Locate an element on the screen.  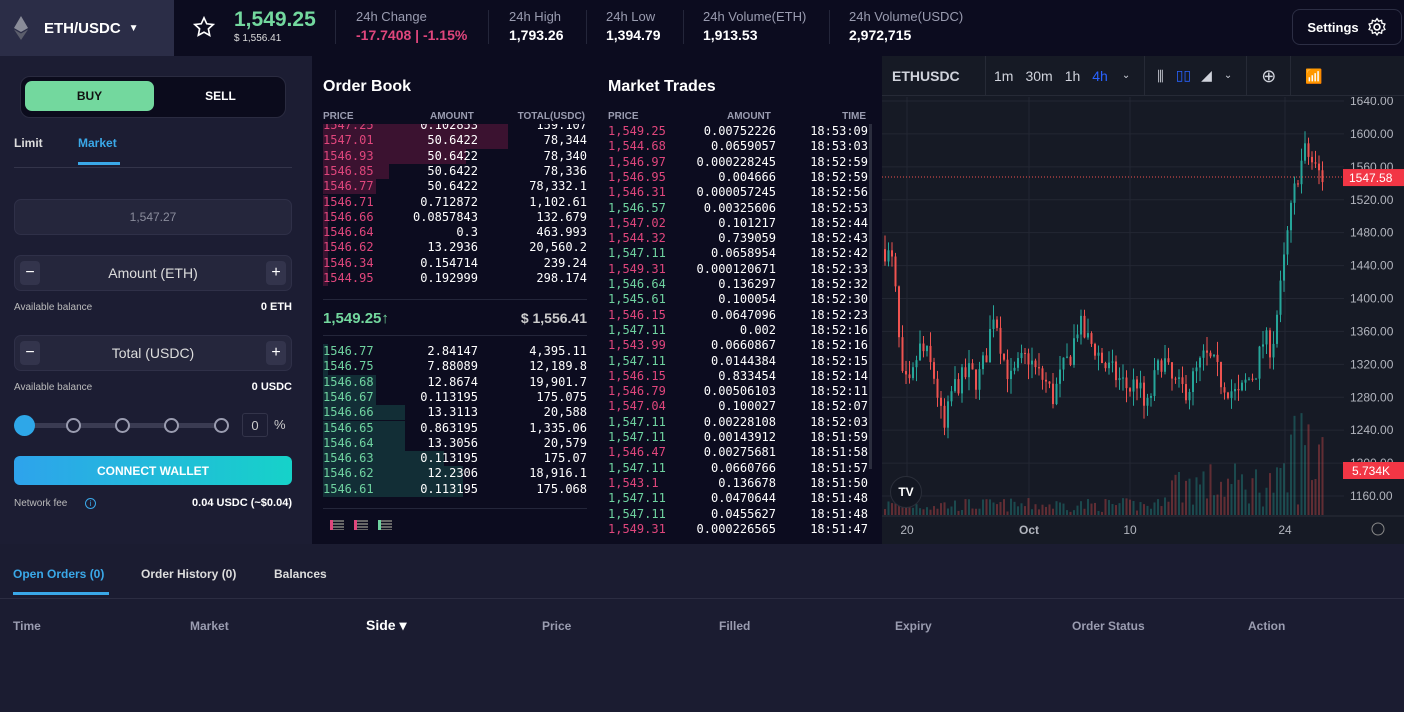
candlestick-icon: ▯▯ is located at coordinates (1183, 75).